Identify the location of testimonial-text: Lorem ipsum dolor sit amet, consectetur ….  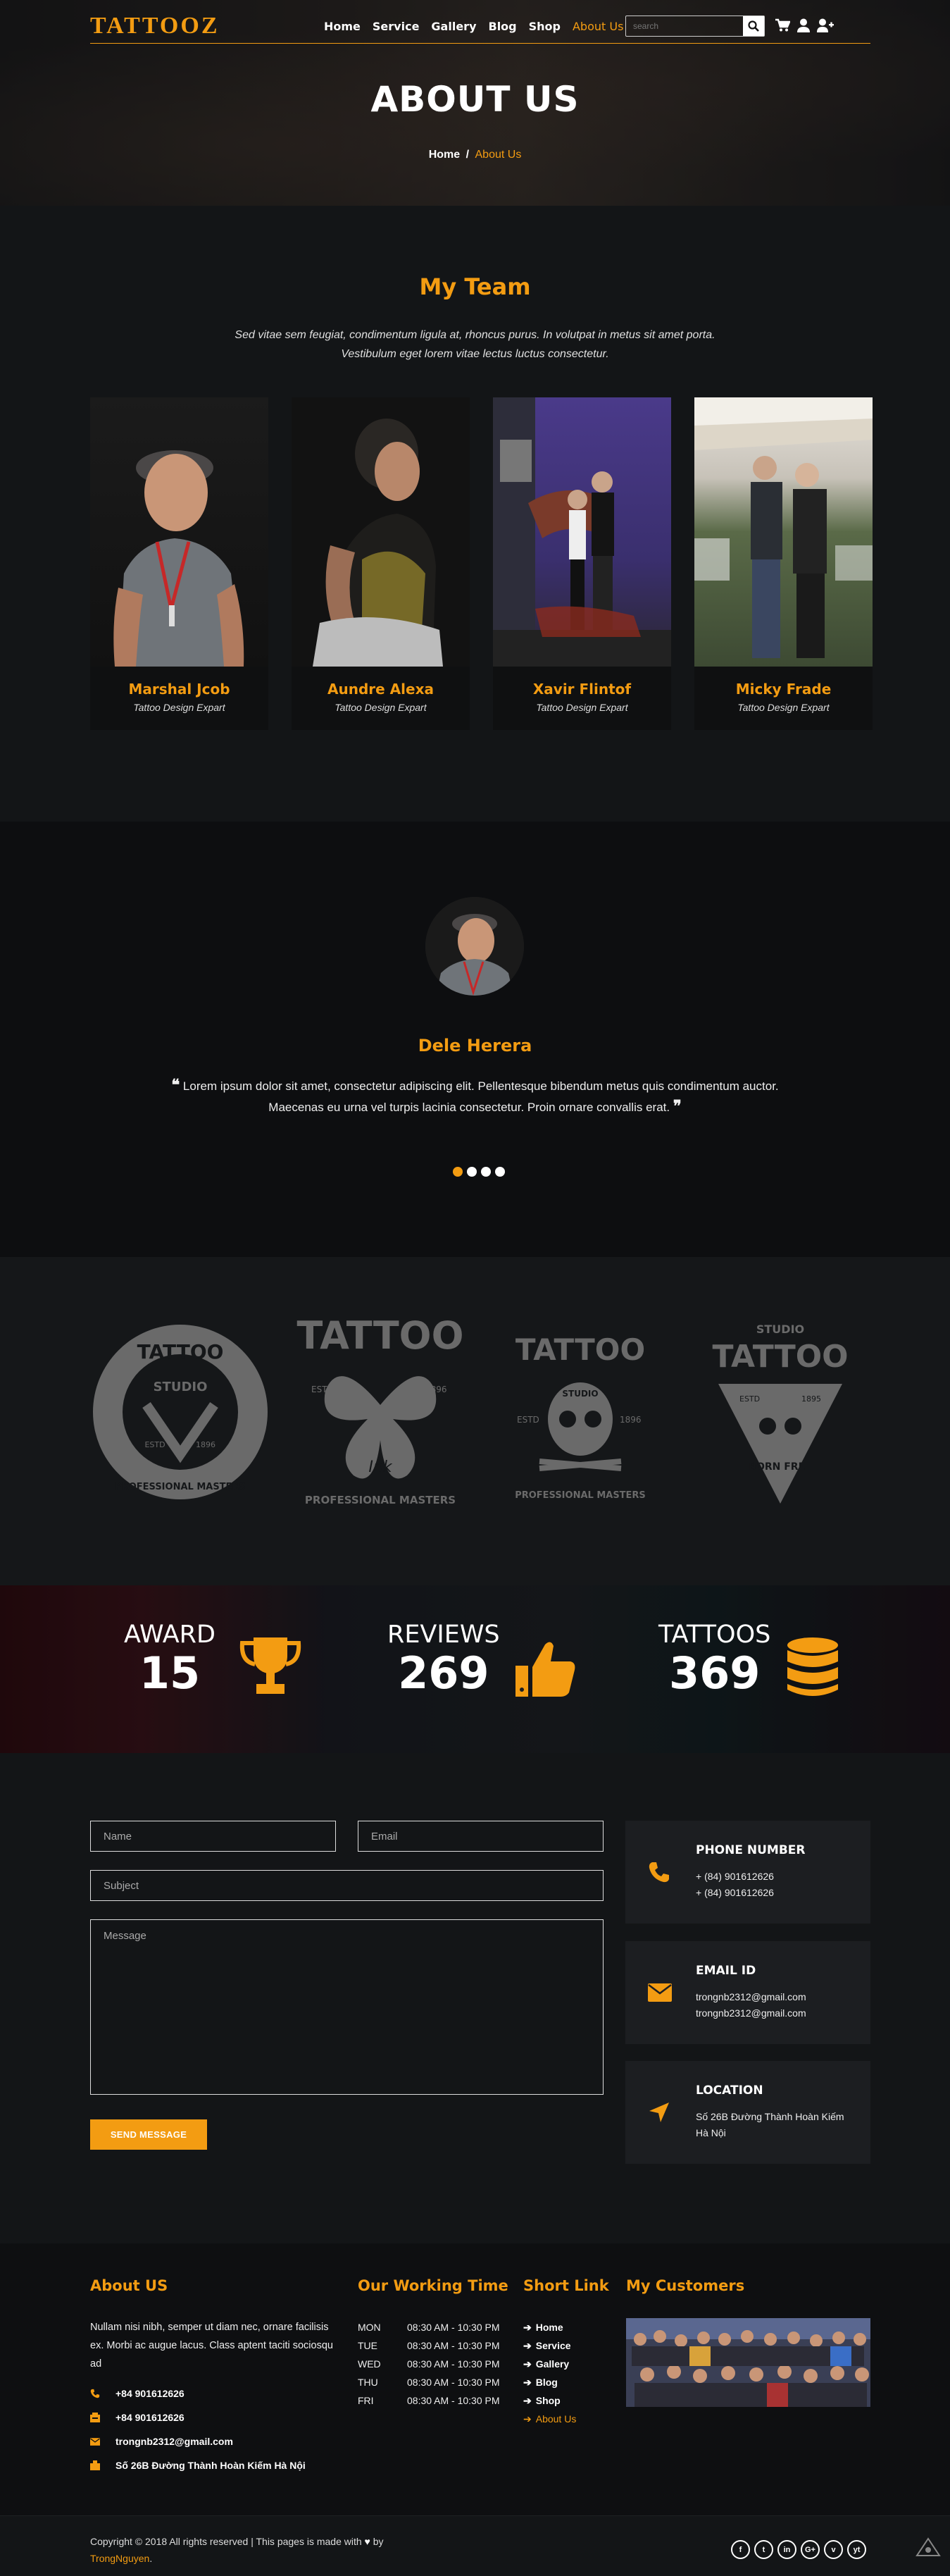
(480, 1096).